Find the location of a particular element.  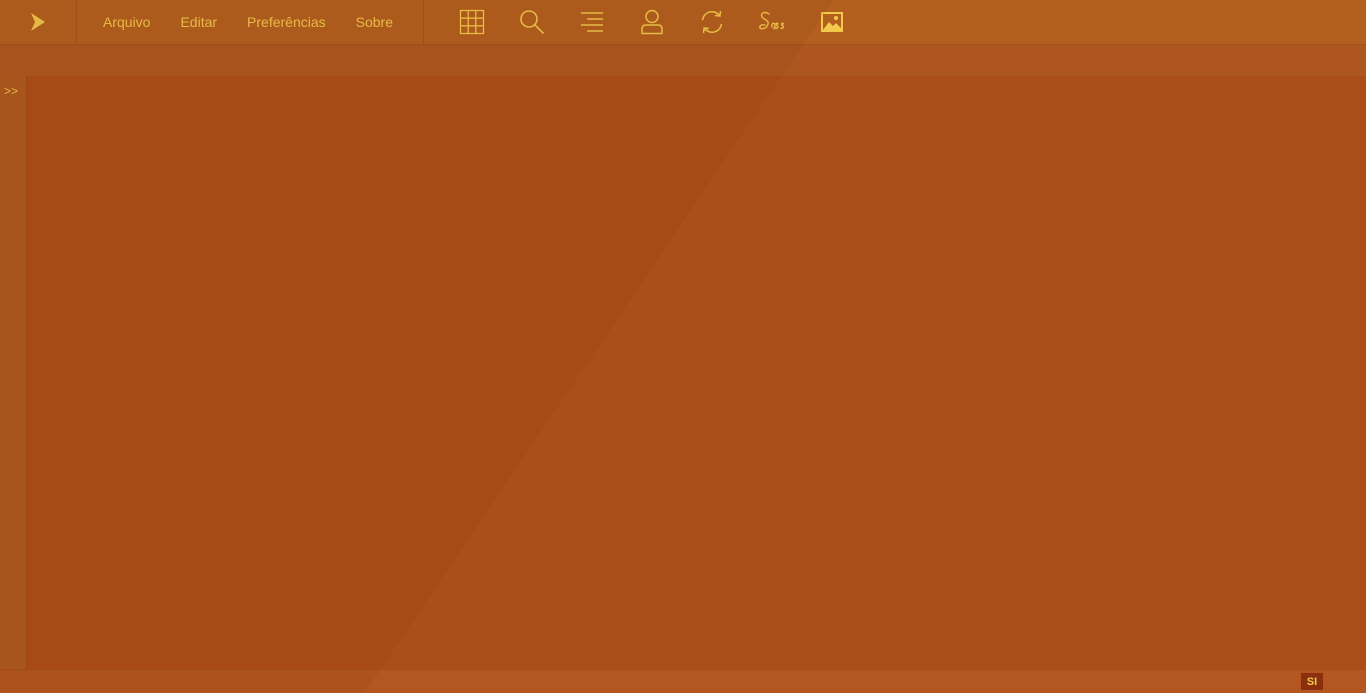

main-menu: Arquivo Editar Preferências Sobre is located at coordinates (250, 22).